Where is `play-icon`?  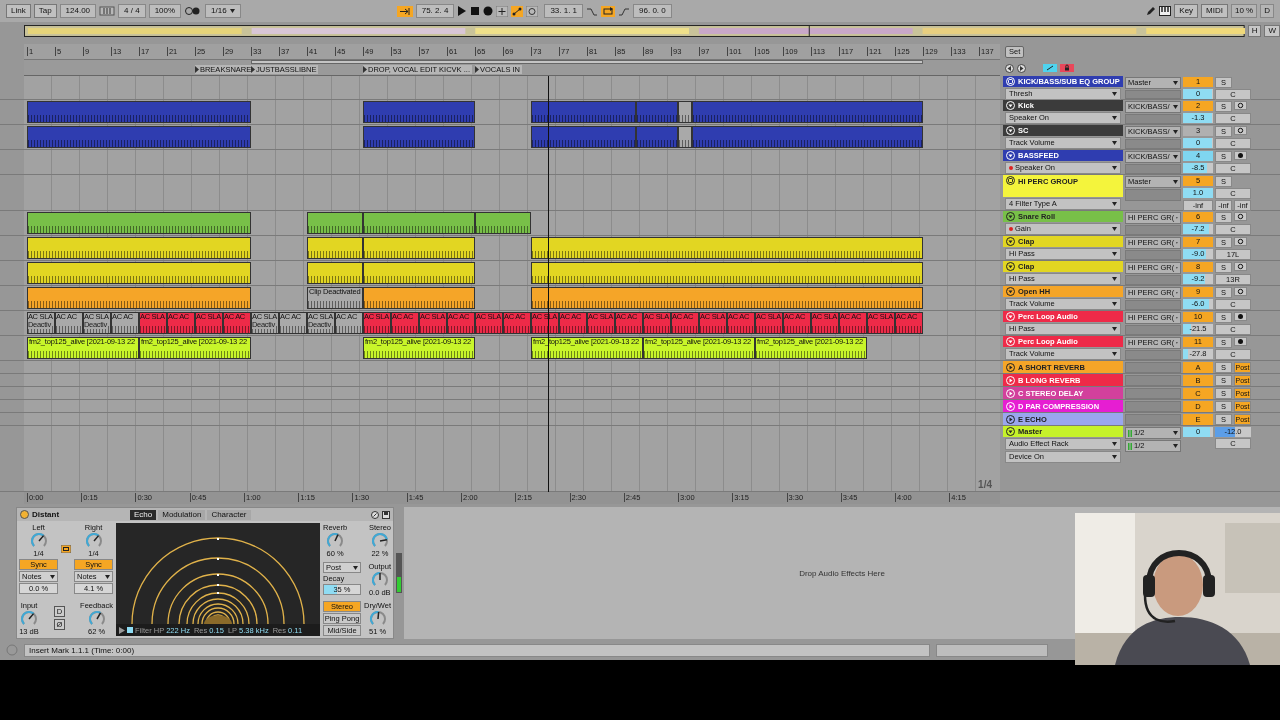 play-icon is located at coordinates (462, 11).